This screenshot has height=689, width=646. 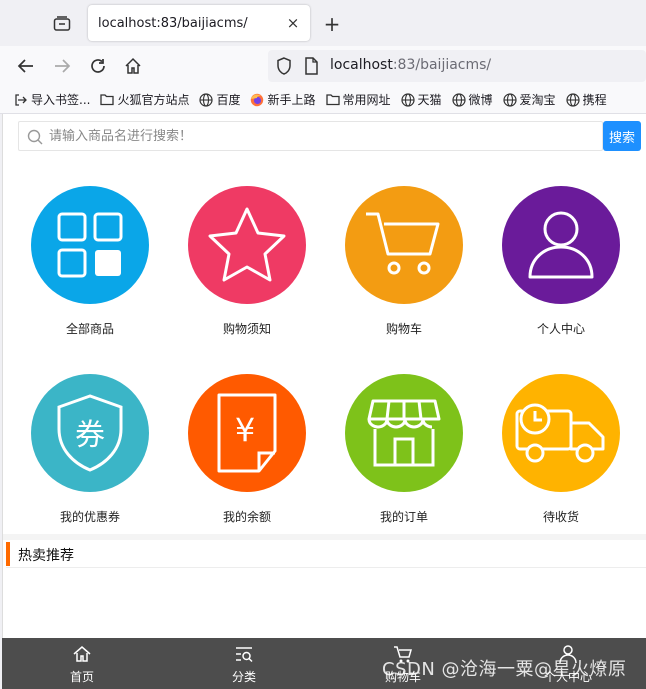 What do you see at coordinates (284, 66) in the screenshot?
I see `shield-icon` at bounding box center [284, 66].